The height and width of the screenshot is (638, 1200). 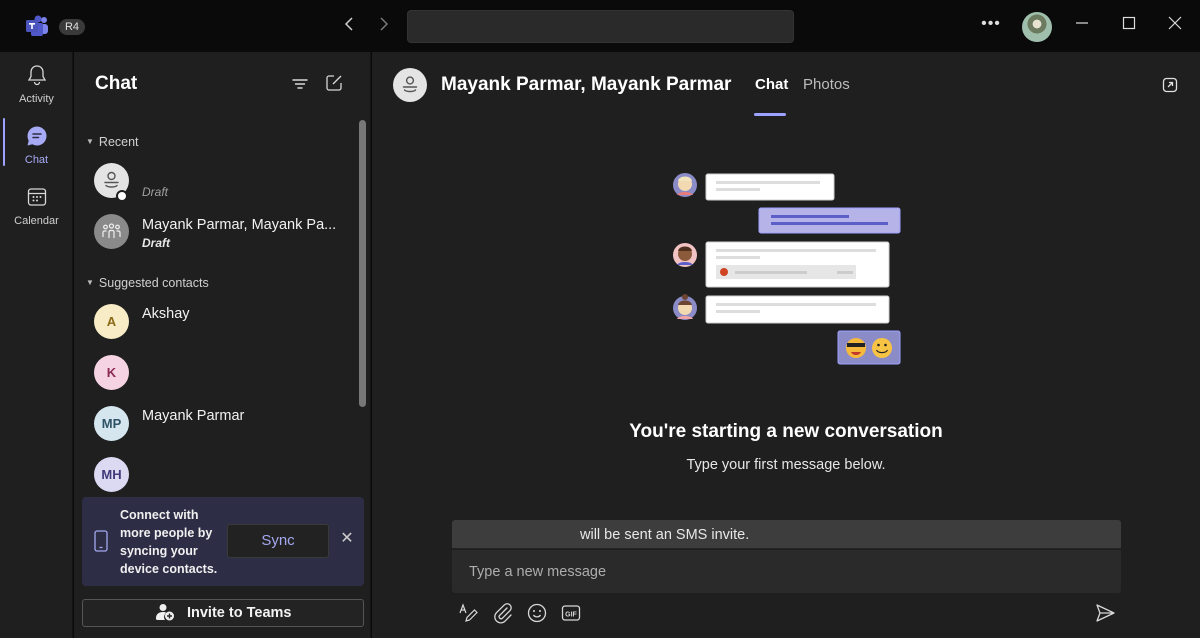 I want to click on avatar: MH, so click(x=111, y=474).